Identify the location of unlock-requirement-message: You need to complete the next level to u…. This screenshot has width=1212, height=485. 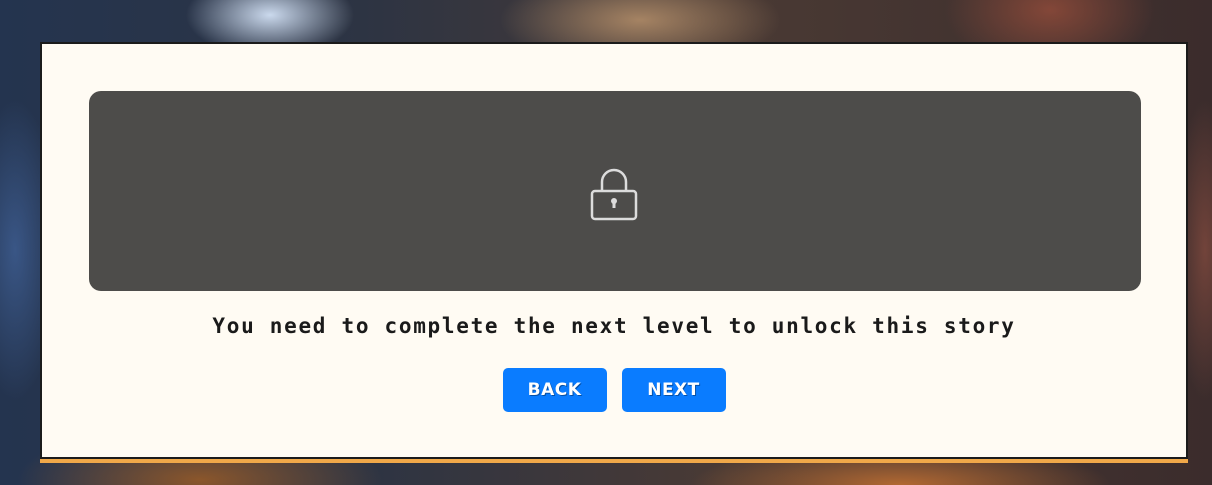
(614, 326).